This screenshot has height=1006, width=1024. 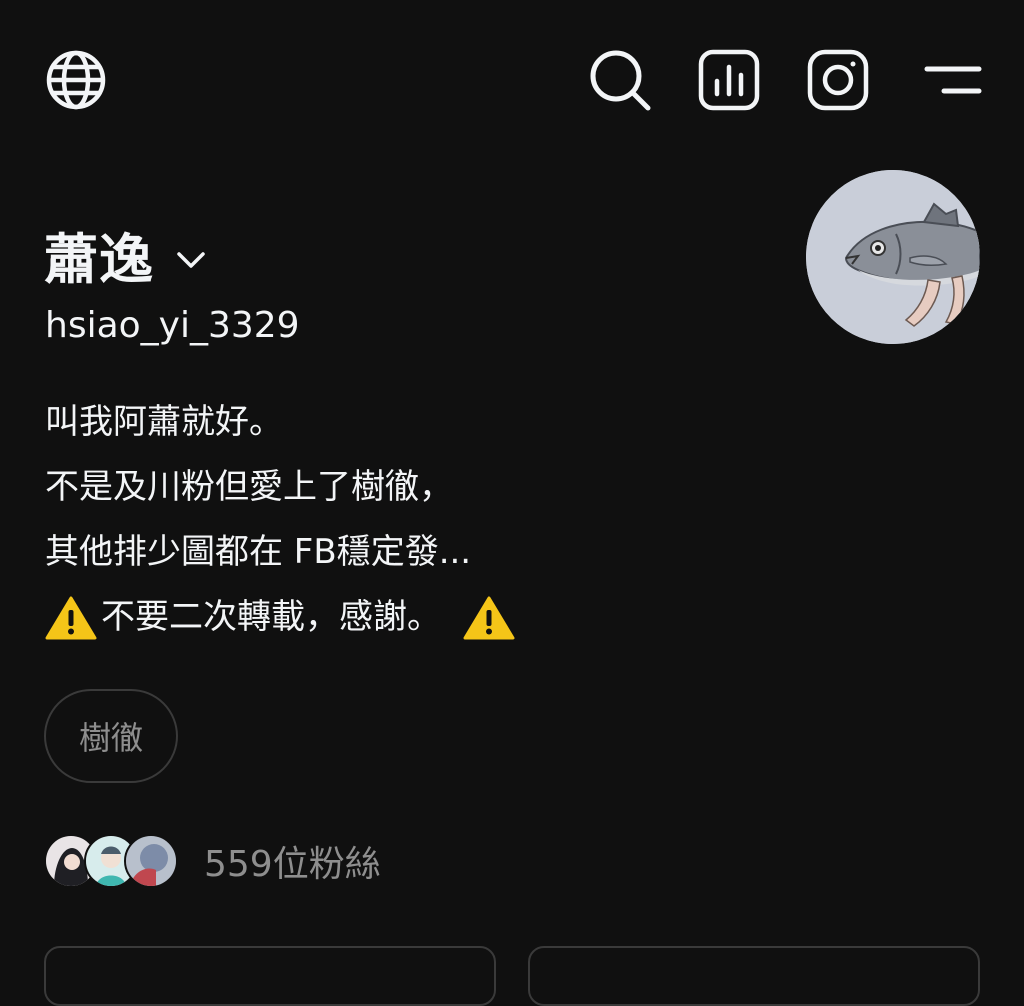 What do you see at coordinates (111, 736) in the screenshot?
I see `profile-tag-chip: 樹徹` at bounding box center [111, 736].